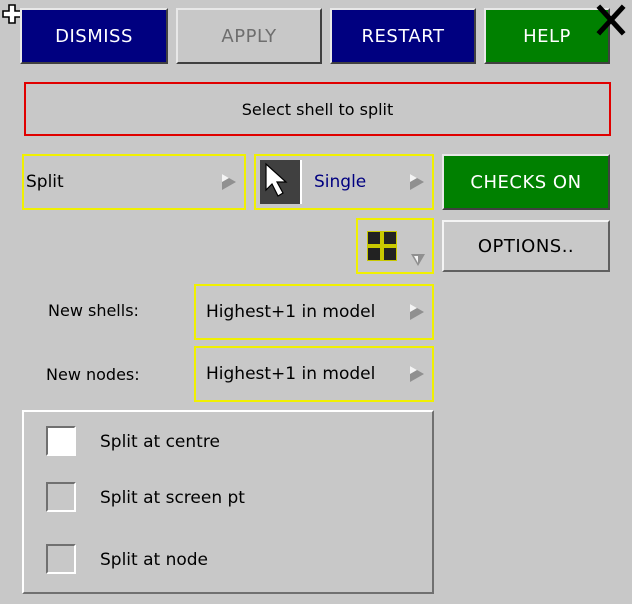 The image size is (632, 604). What do you see at coordinates (340, 182) in the screenshot?
I see `pick-select-value: Single` at bounding box center [340, 182].